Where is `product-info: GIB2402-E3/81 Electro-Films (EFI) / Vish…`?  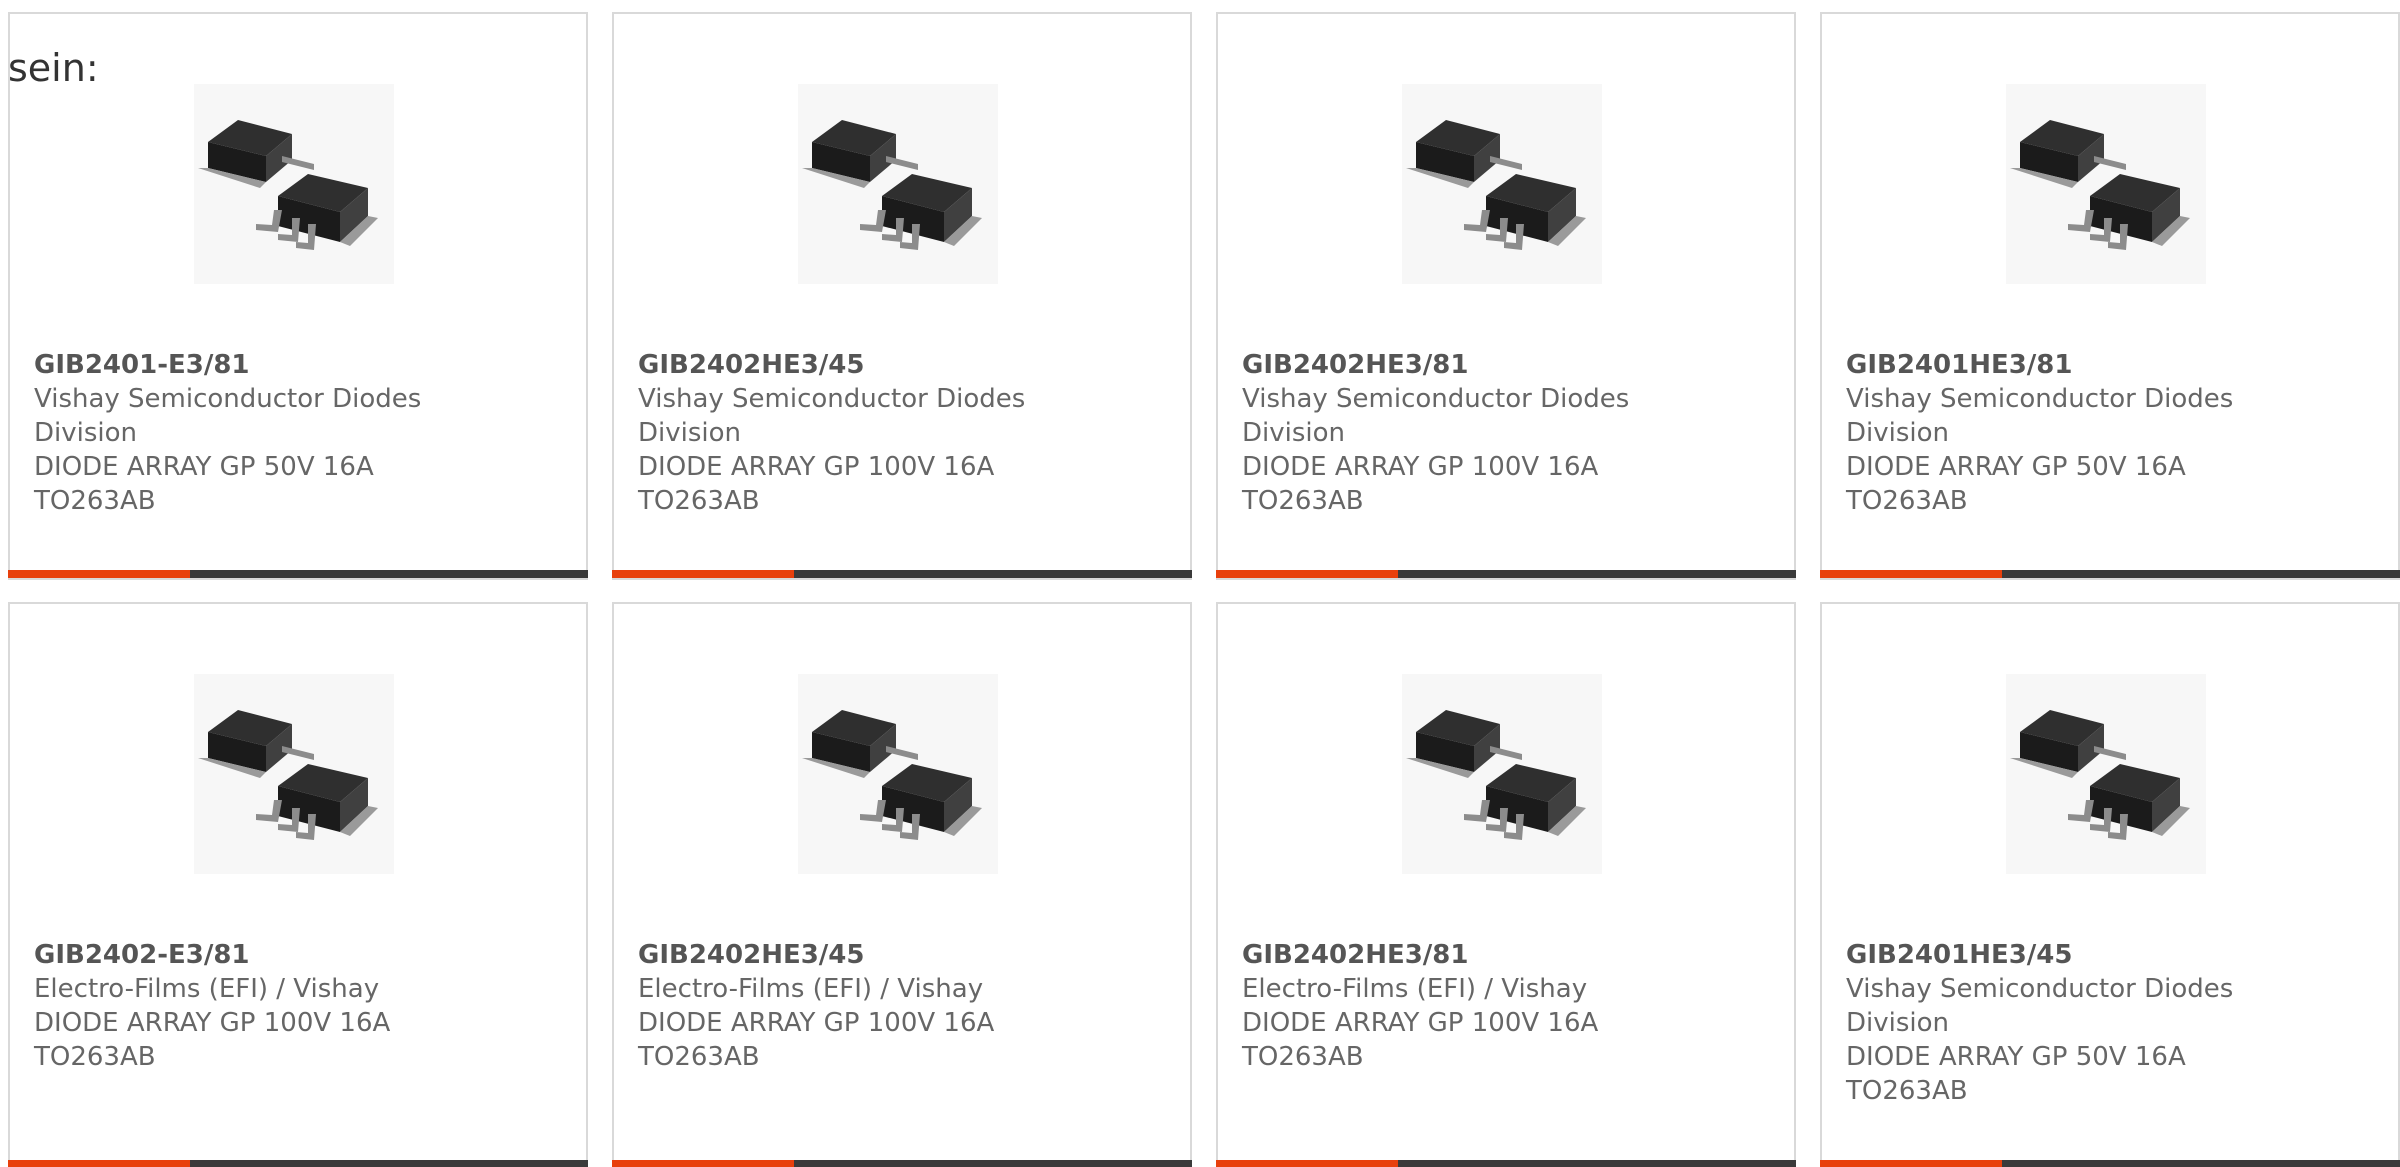
product-info: GIB2402-E3/81 Electro-Films (EFI) / Vish… is located at coordinates (234, 1006).